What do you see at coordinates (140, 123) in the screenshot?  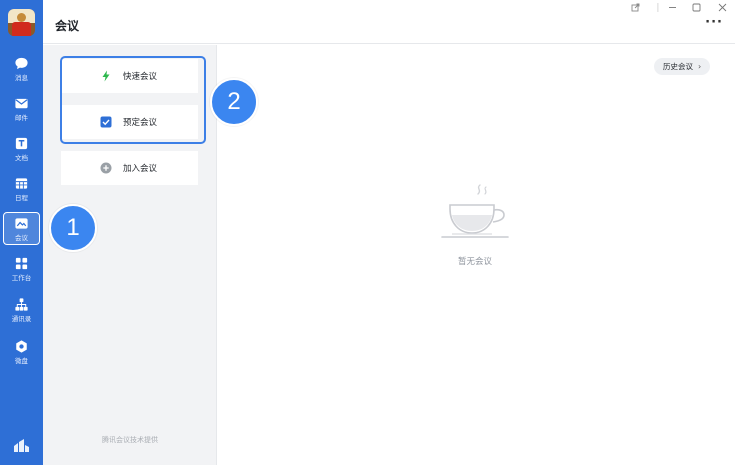 I see `schedule-meeting-label: 预定会议` at bounding box center [140, 123].